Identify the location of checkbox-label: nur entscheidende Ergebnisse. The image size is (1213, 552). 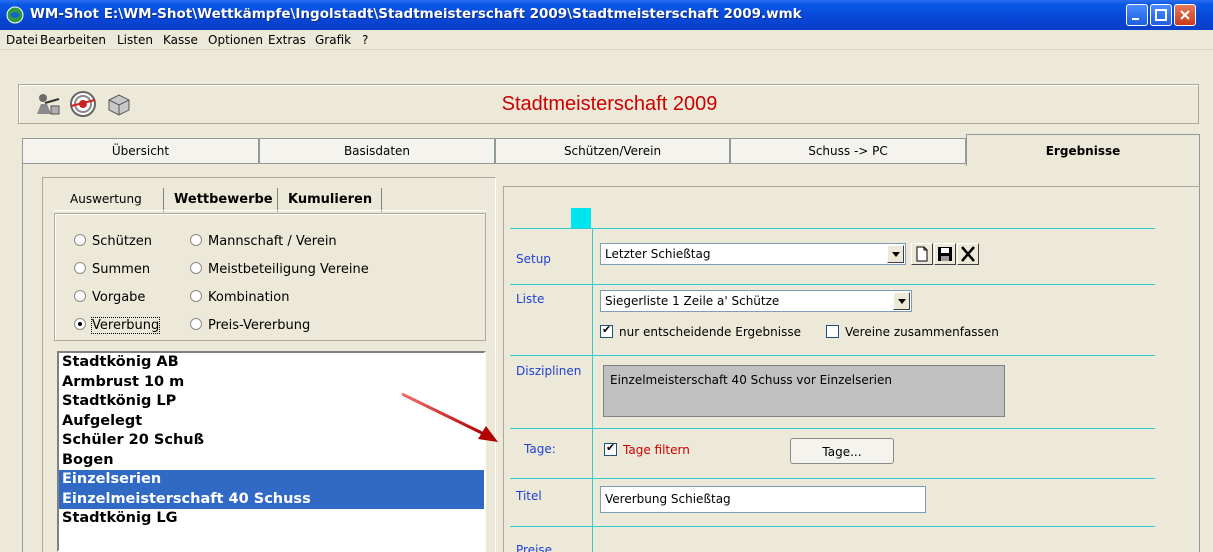
(710, 332).